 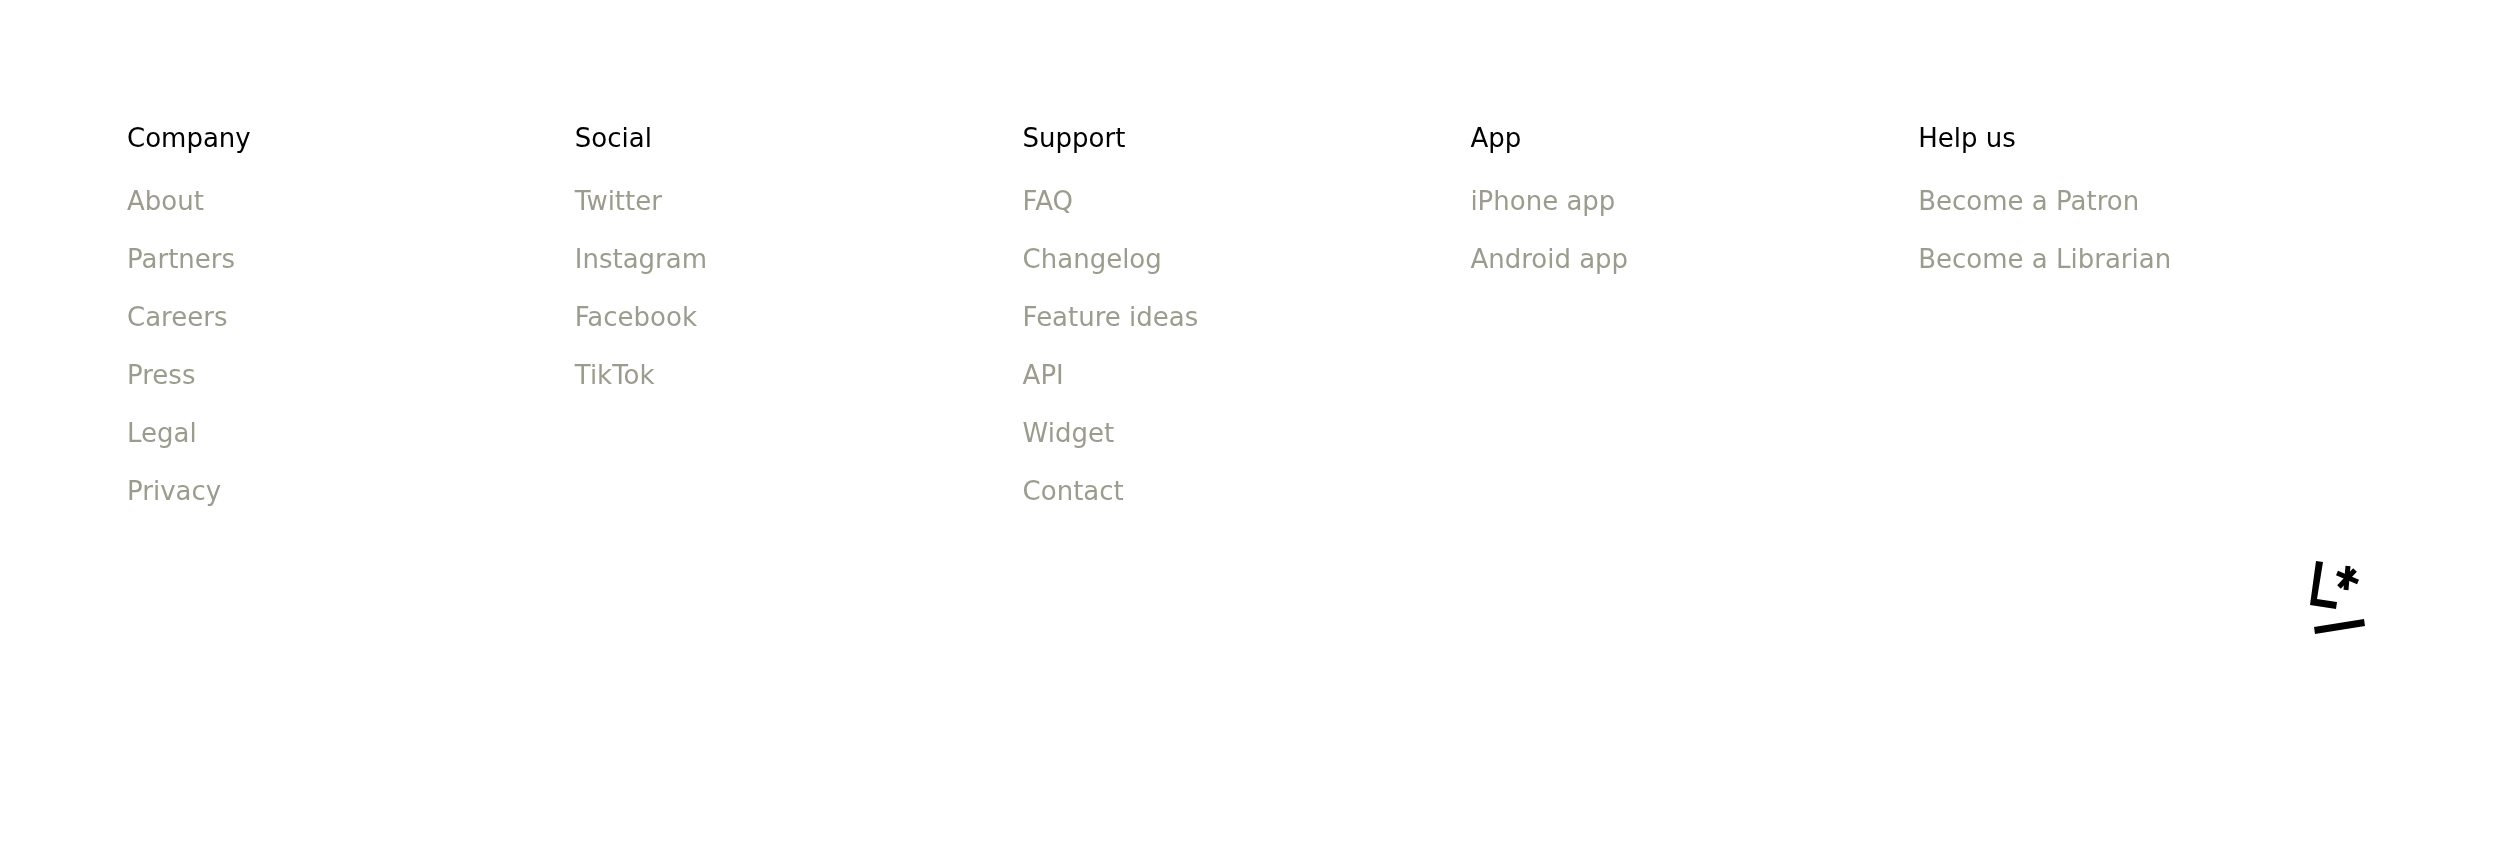 I want to click on footer-link: FAQ, so click(x=1047, y=201).